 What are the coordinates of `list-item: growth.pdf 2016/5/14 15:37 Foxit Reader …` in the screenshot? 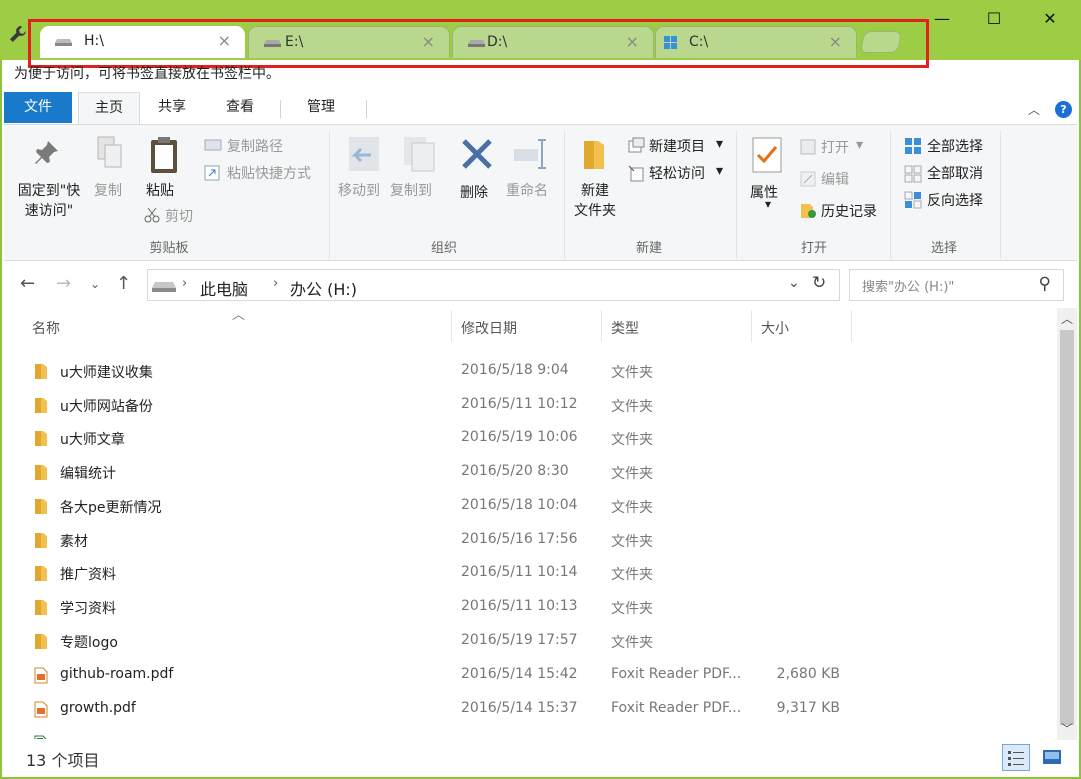 It's located at (529, 709).